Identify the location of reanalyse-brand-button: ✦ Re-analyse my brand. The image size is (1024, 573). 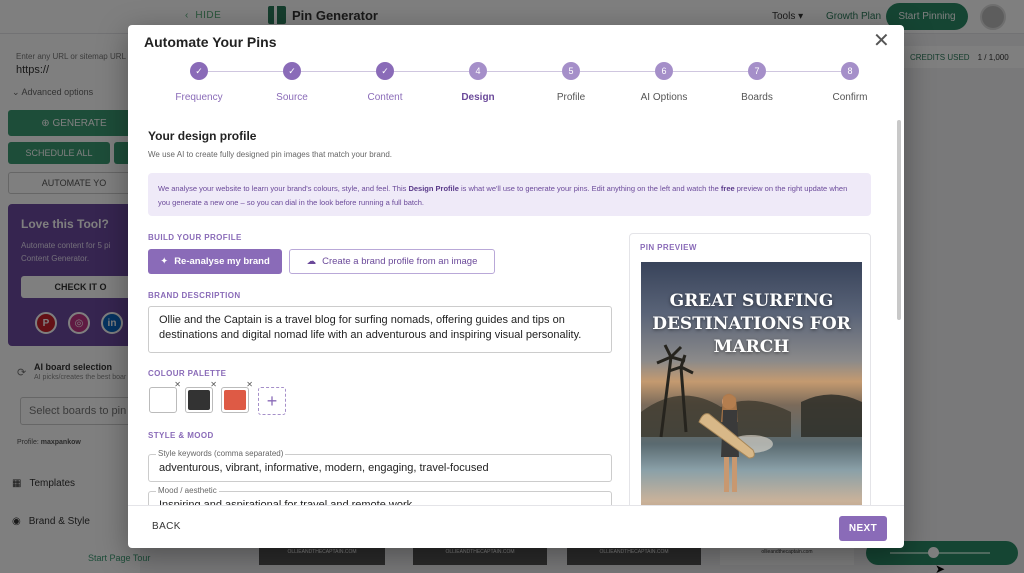
(215, 261).